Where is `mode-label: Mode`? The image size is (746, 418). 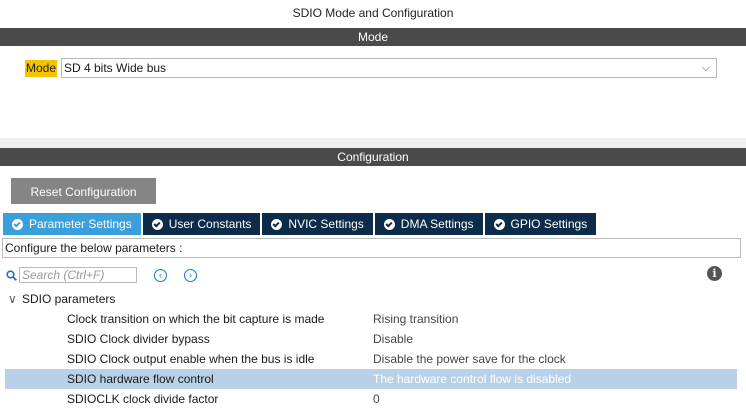 mode-label: Mode is located at coordinates (41, 68).